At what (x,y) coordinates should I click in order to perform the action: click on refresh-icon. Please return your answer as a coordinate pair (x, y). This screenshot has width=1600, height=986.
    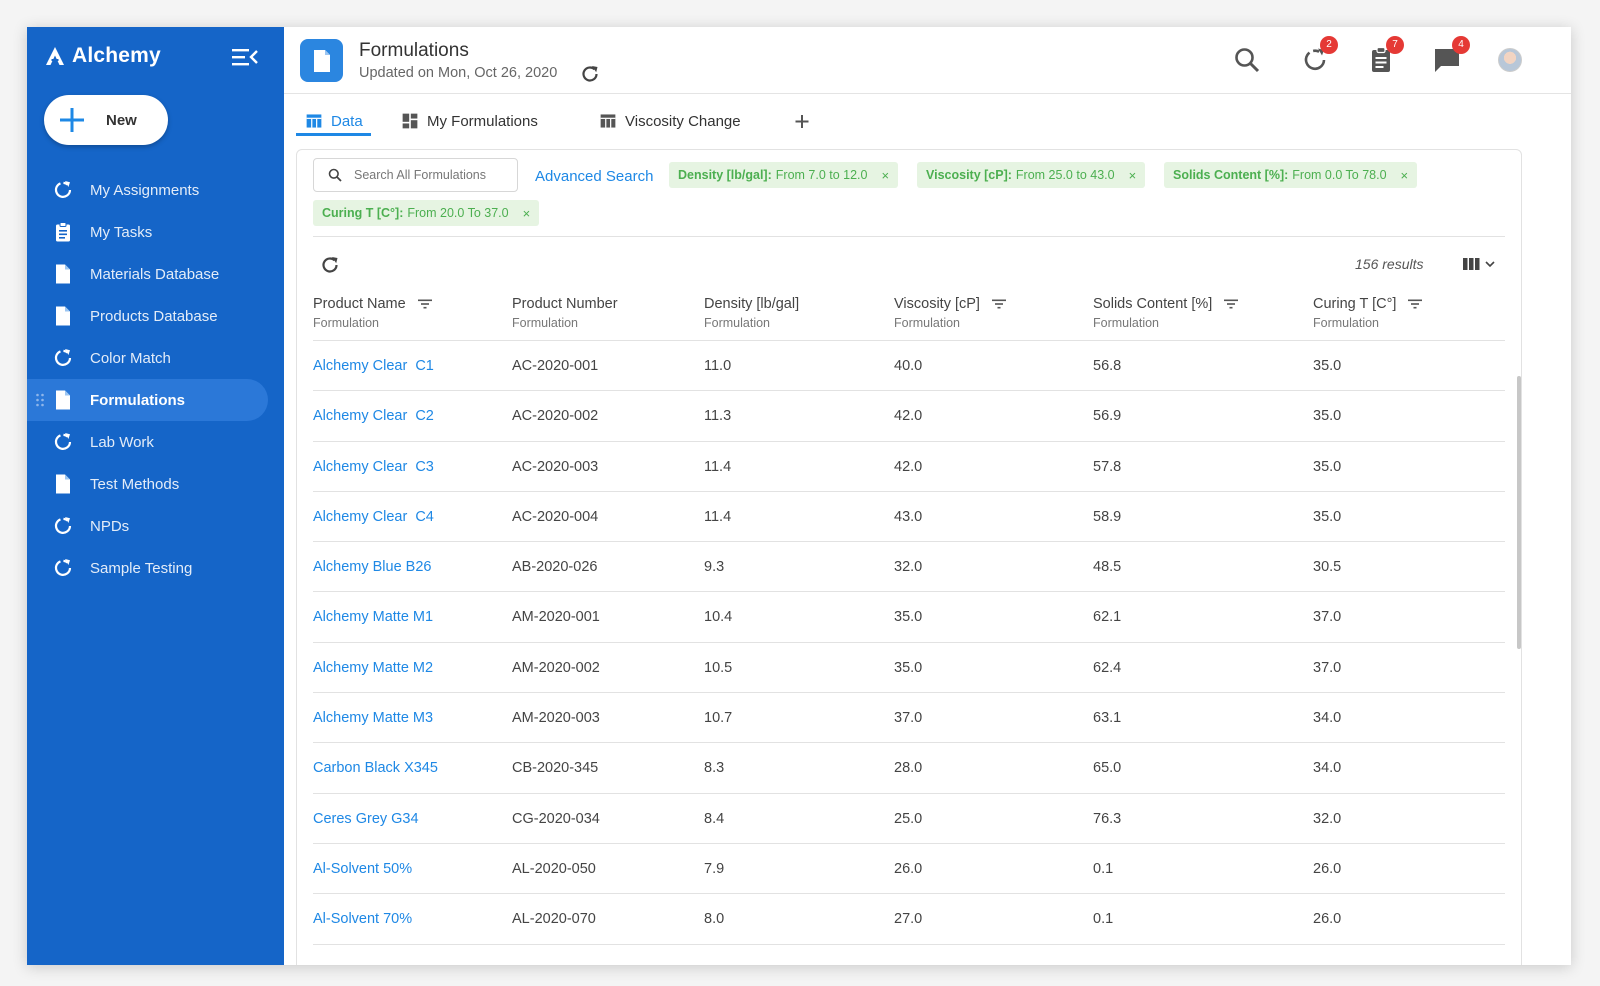
    Looking at the image, I should click on (590, 74).